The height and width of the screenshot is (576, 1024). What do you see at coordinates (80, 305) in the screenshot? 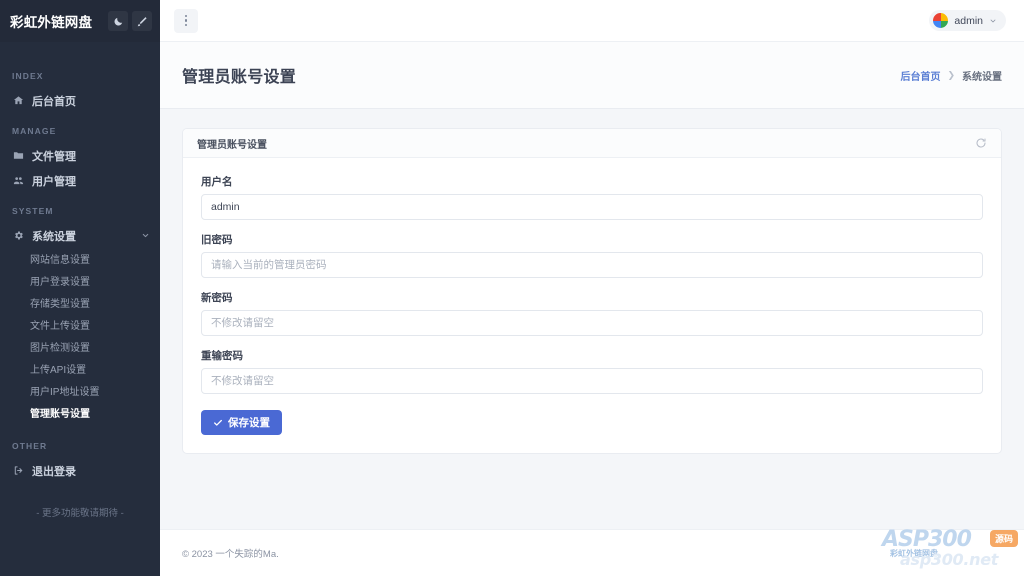
I see `submenu-item-storage-type: 存储类型设置` at bounding box center [80, 305].